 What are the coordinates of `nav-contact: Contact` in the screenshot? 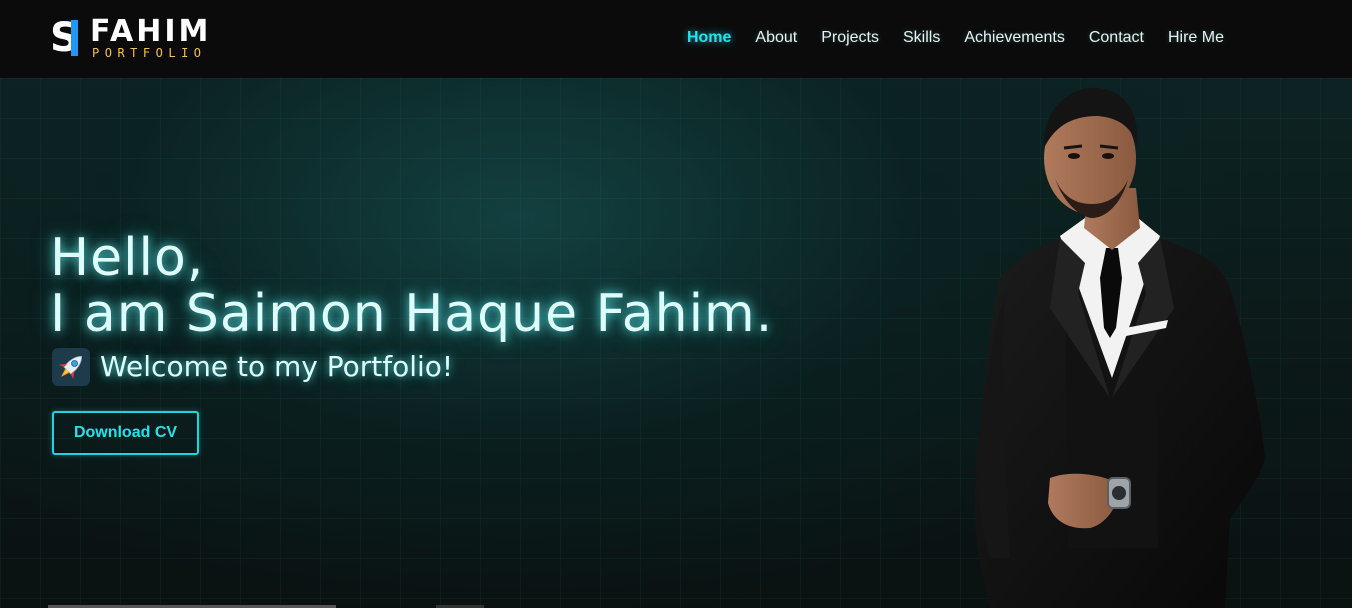 It's located at (1116, 38).